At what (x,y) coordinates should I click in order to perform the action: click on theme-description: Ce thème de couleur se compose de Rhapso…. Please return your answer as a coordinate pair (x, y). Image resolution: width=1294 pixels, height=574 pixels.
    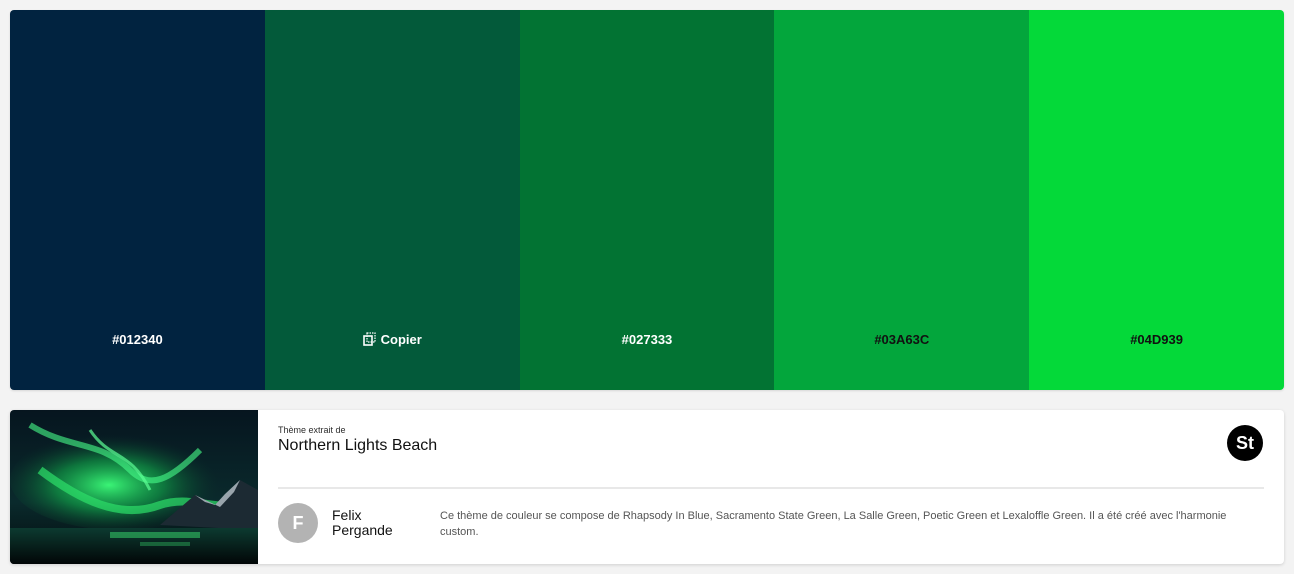
    Looking at the image, I should click on (833, 524).